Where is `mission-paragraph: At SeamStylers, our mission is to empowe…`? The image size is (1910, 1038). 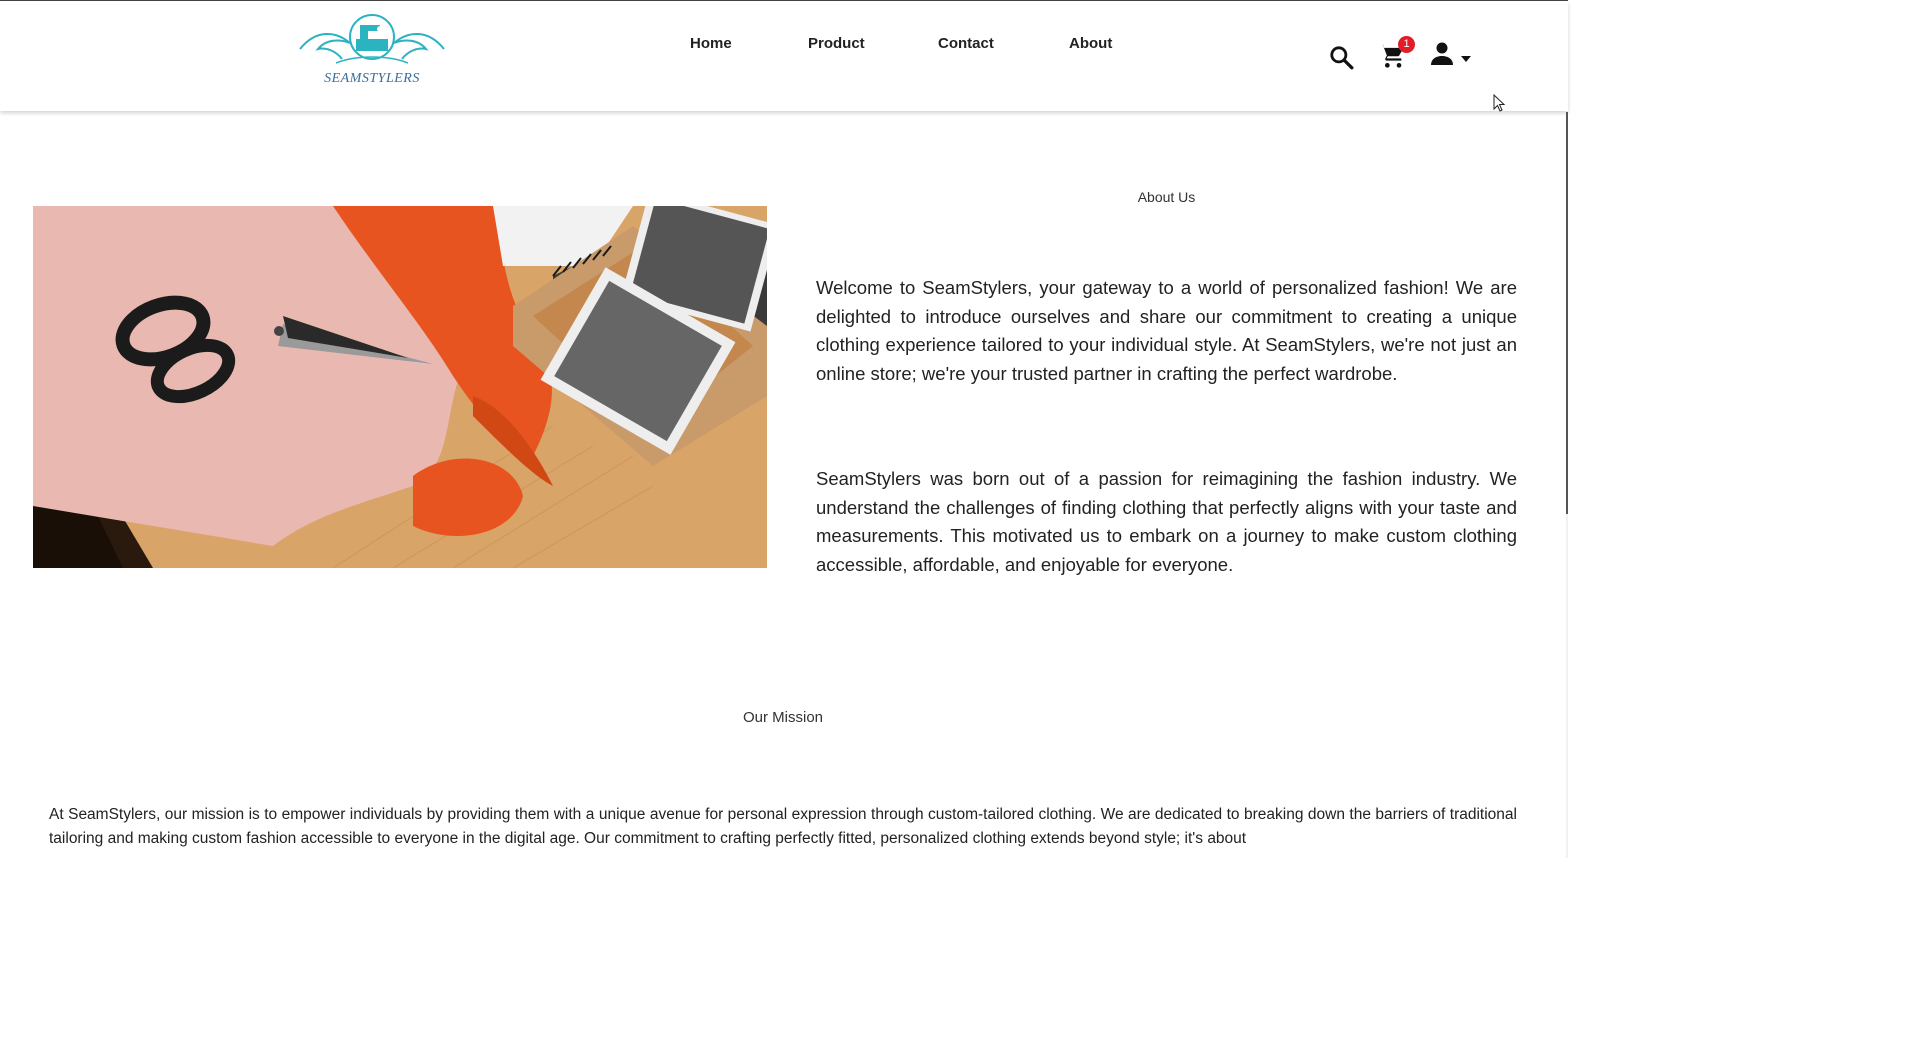 mission-paragraph: At SeamStylers, our mission is to empowe… is located at coordinates (783, 826).